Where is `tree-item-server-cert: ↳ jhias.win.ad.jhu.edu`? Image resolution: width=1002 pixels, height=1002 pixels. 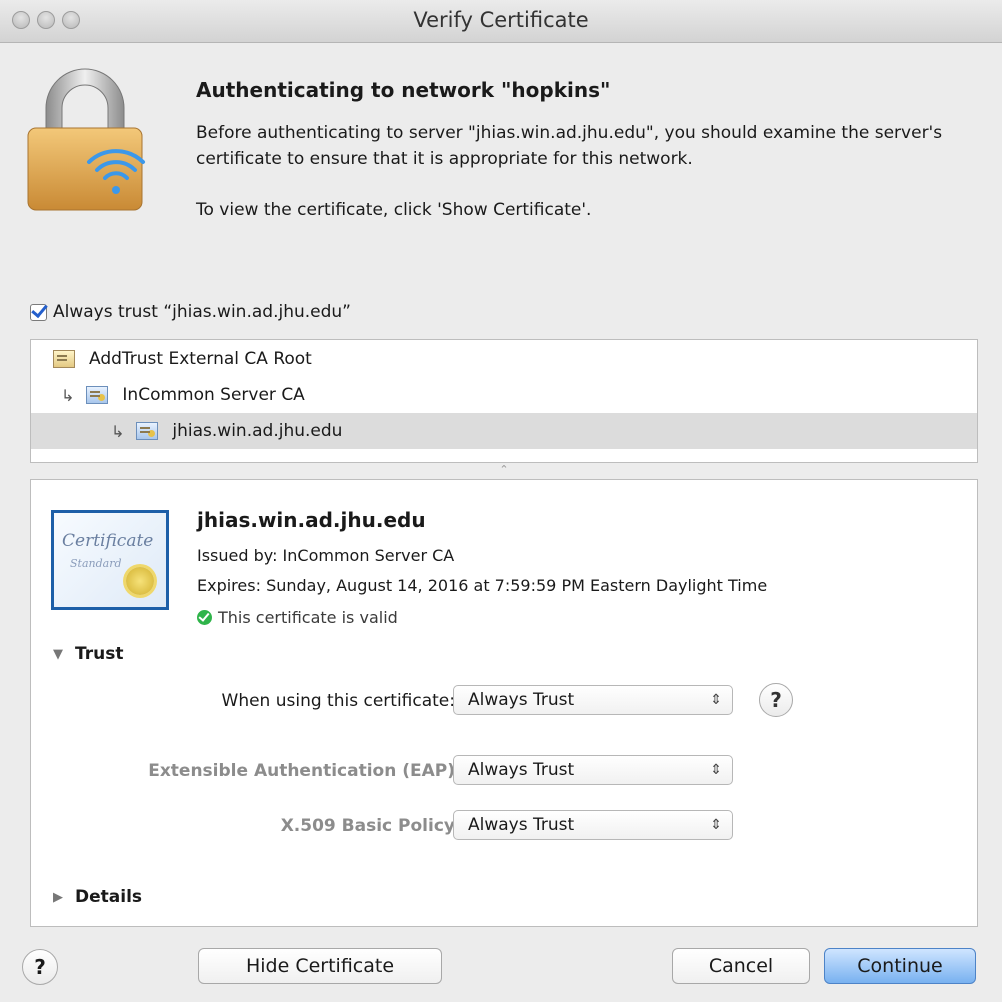 tree-item-server-cert: ↳ jhias.win.ad.jhu.edu is located at coordinates (504, 431).